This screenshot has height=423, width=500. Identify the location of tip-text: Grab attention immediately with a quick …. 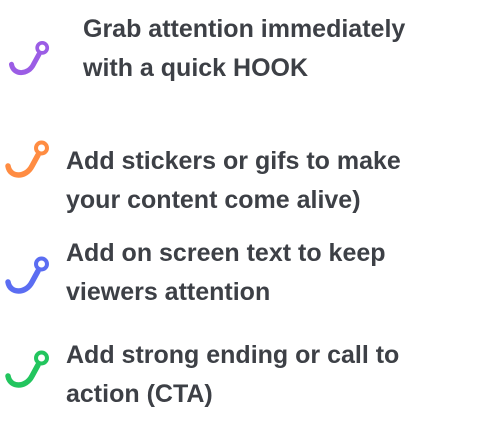
(244, 49).